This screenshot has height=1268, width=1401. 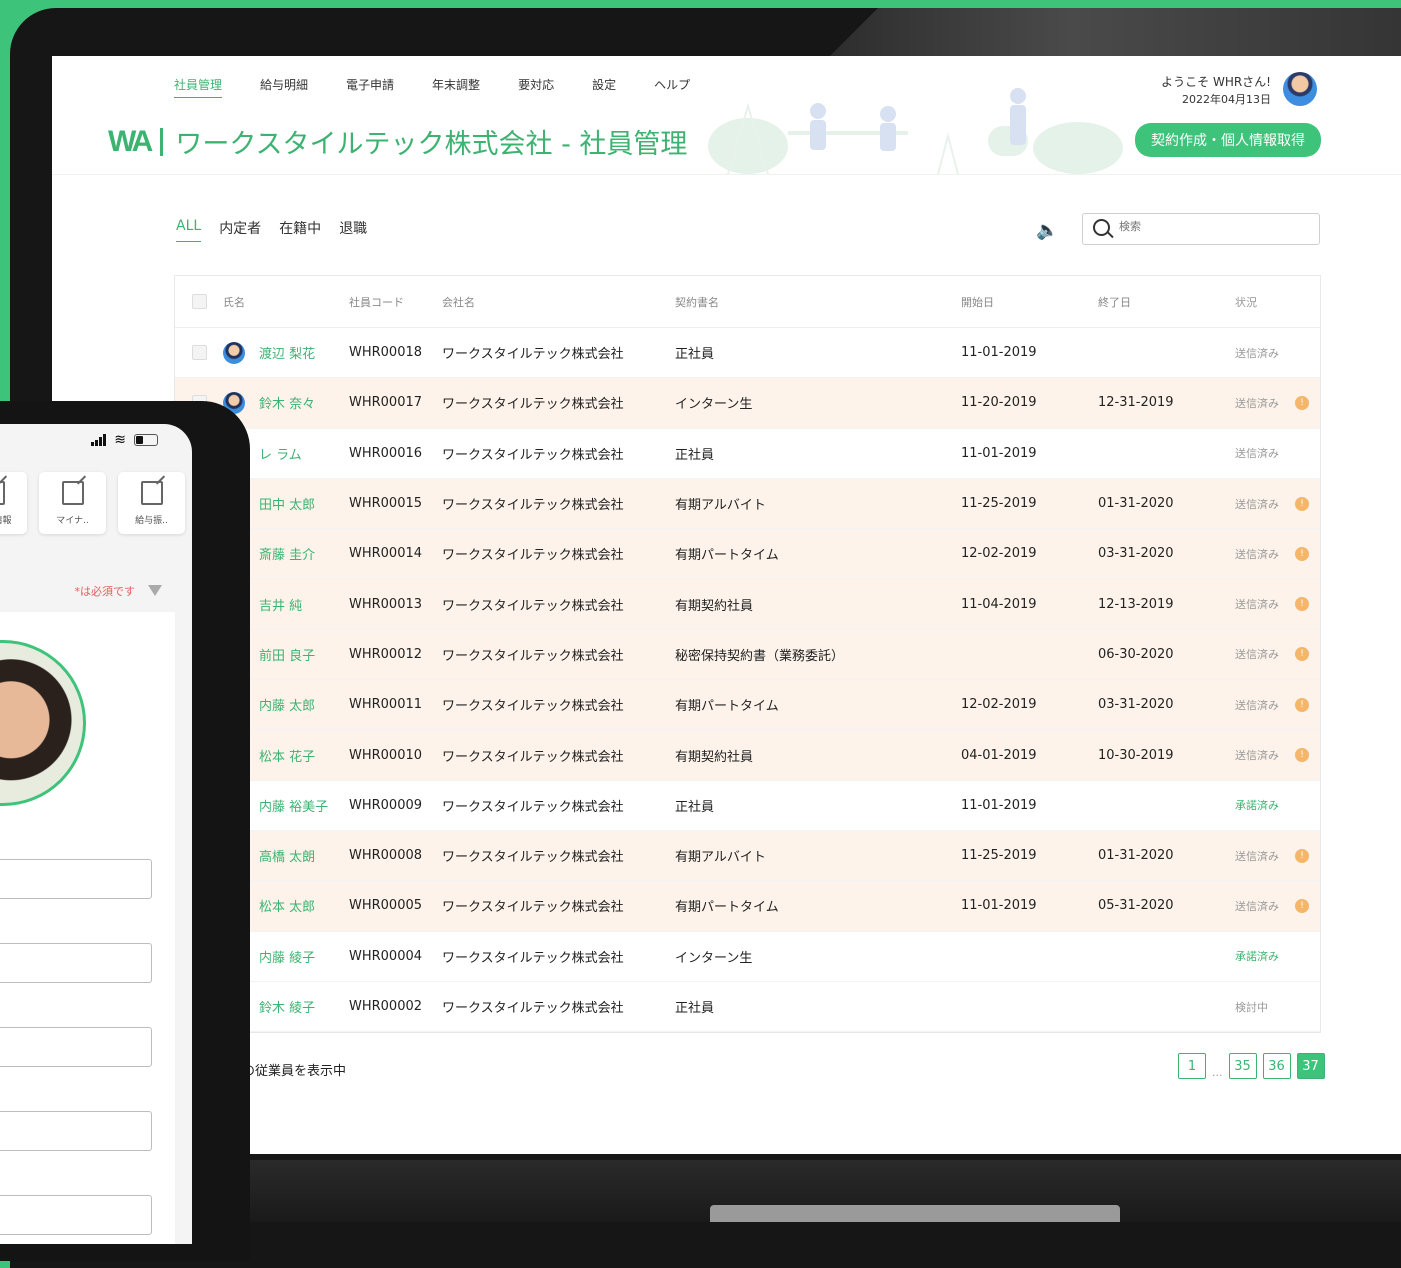 What do you see at coordinates (198, 87) in the screenshot?
I see `nav-employee-management: 社員管理` at bounding box center [198, 87].